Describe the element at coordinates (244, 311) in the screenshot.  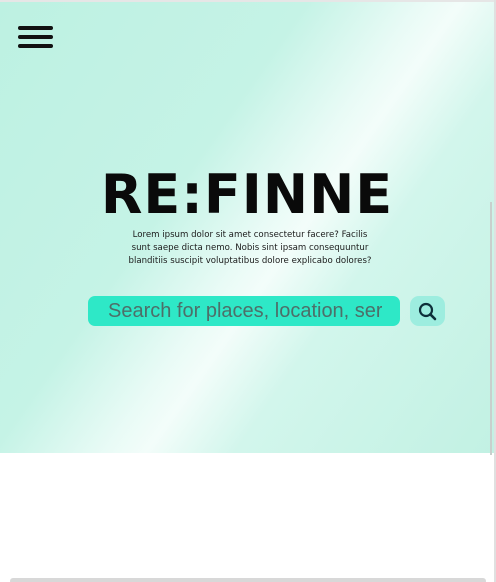
I see `search-input` at that location.